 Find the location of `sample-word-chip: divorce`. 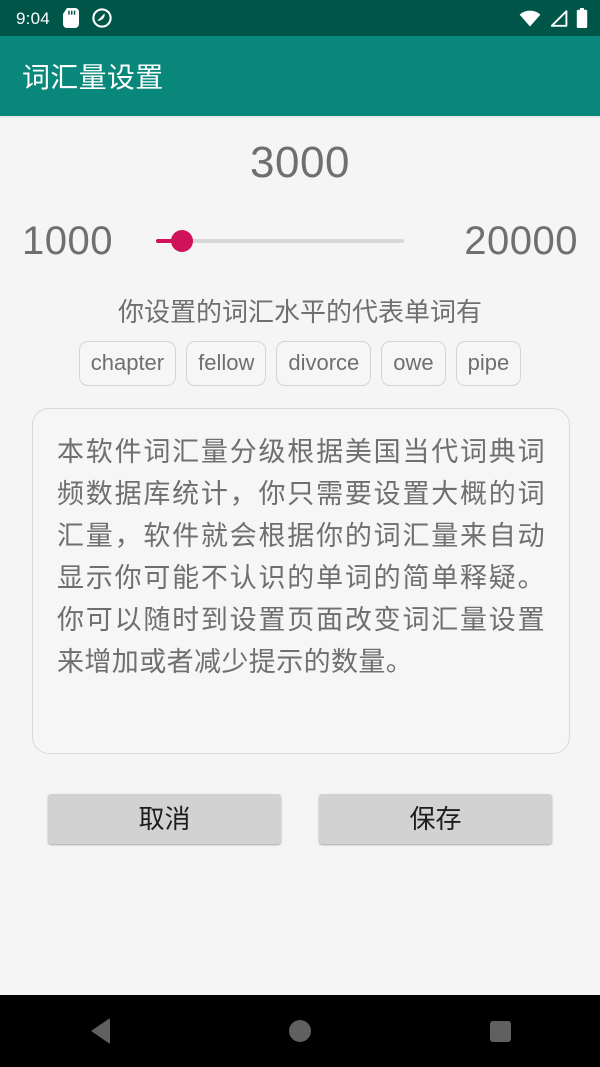

sample-word-chip: divorce is located at coordinates (324, 363).